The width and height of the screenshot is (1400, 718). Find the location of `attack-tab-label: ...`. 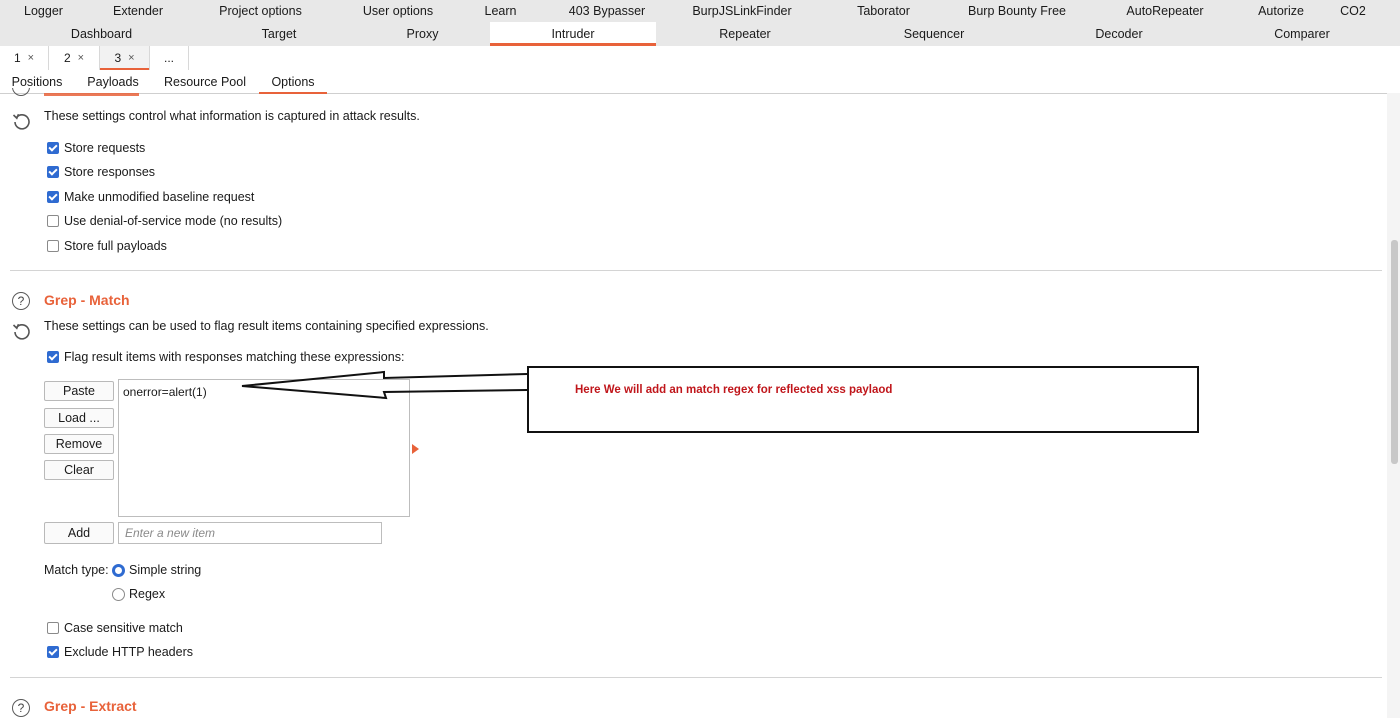

attack-tab-label: ... is located at coordinates (168, 58).